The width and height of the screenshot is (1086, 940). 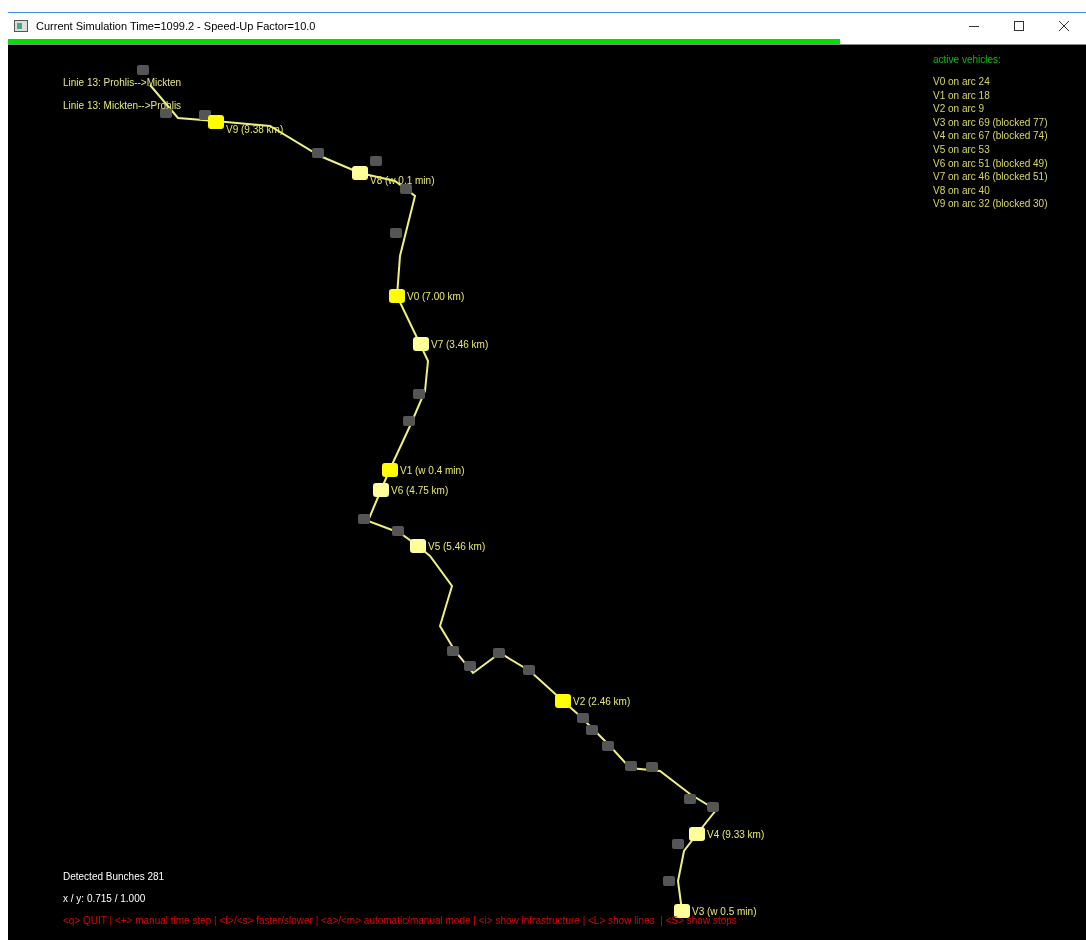 What do you see at coordinates (990, 163) in the screenshot?
I see `vehicle-status: V6 on arc 51 (blocked 49)` at bounding box center [990, 163].